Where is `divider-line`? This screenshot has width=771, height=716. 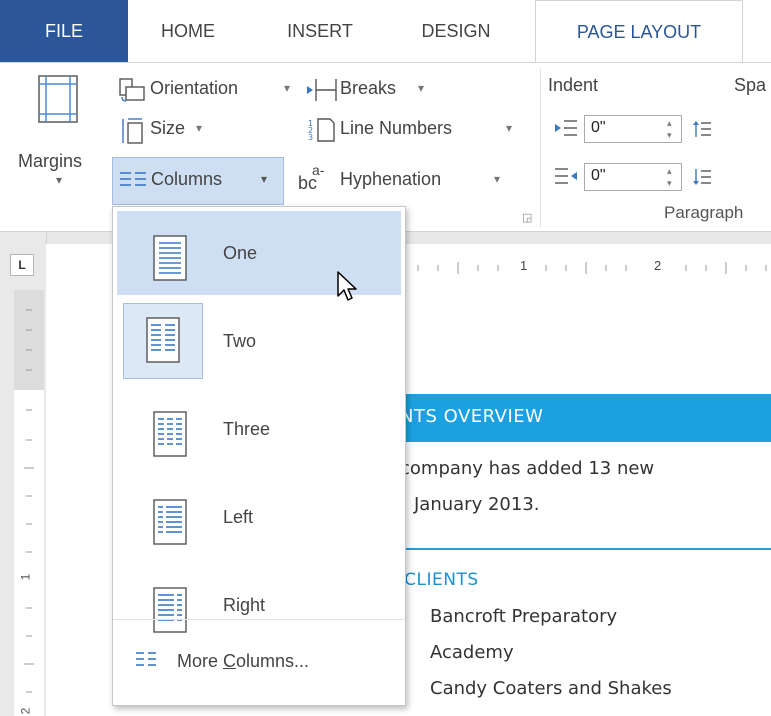 divider-line is located at coordinates (581, 549).